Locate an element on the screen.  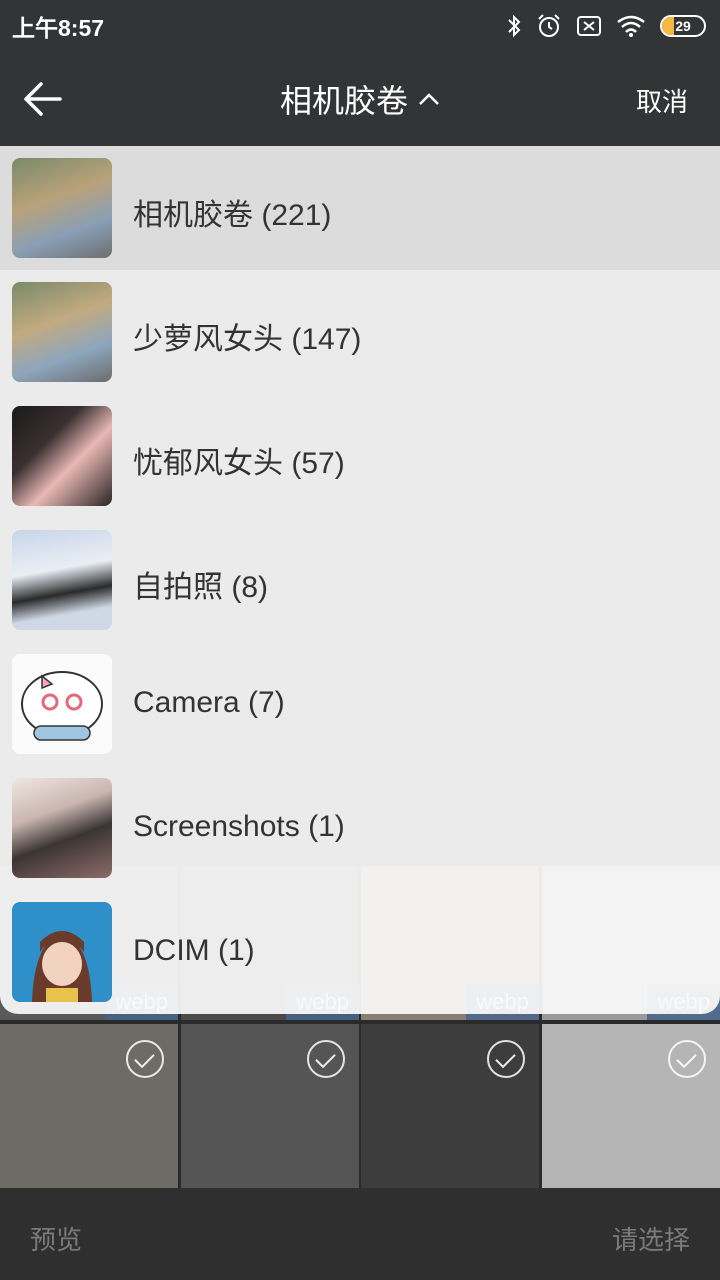
album-label: Screenshots (1) is located at coordinates (239, 826).